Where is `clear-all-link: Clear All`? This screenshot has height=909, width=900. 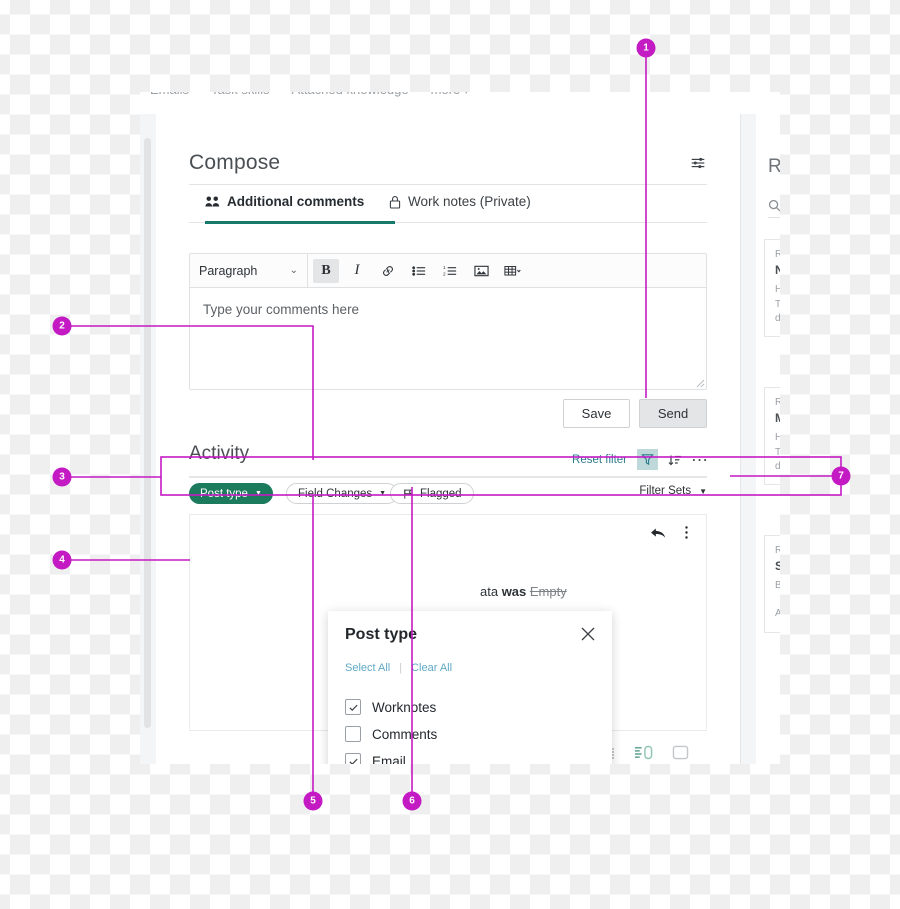
clear-all-link: Clear All is located at coordinates (431, 668).